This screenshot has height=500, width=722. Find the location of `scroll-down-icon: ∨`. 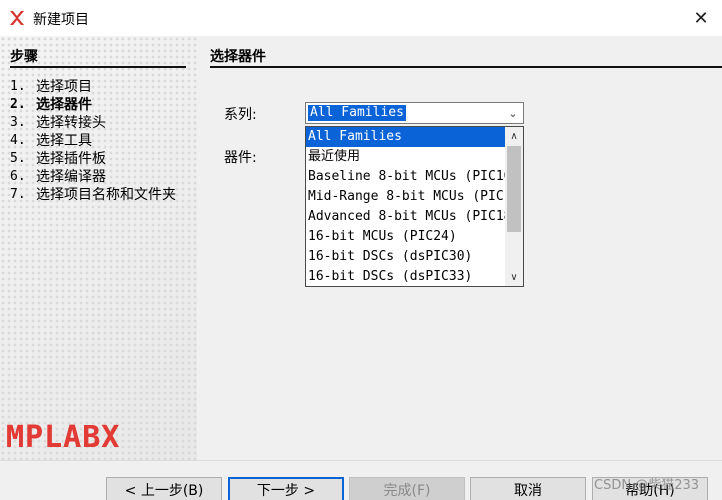

scroll-down-icon: ∨ is located at coordinates (514, 277).